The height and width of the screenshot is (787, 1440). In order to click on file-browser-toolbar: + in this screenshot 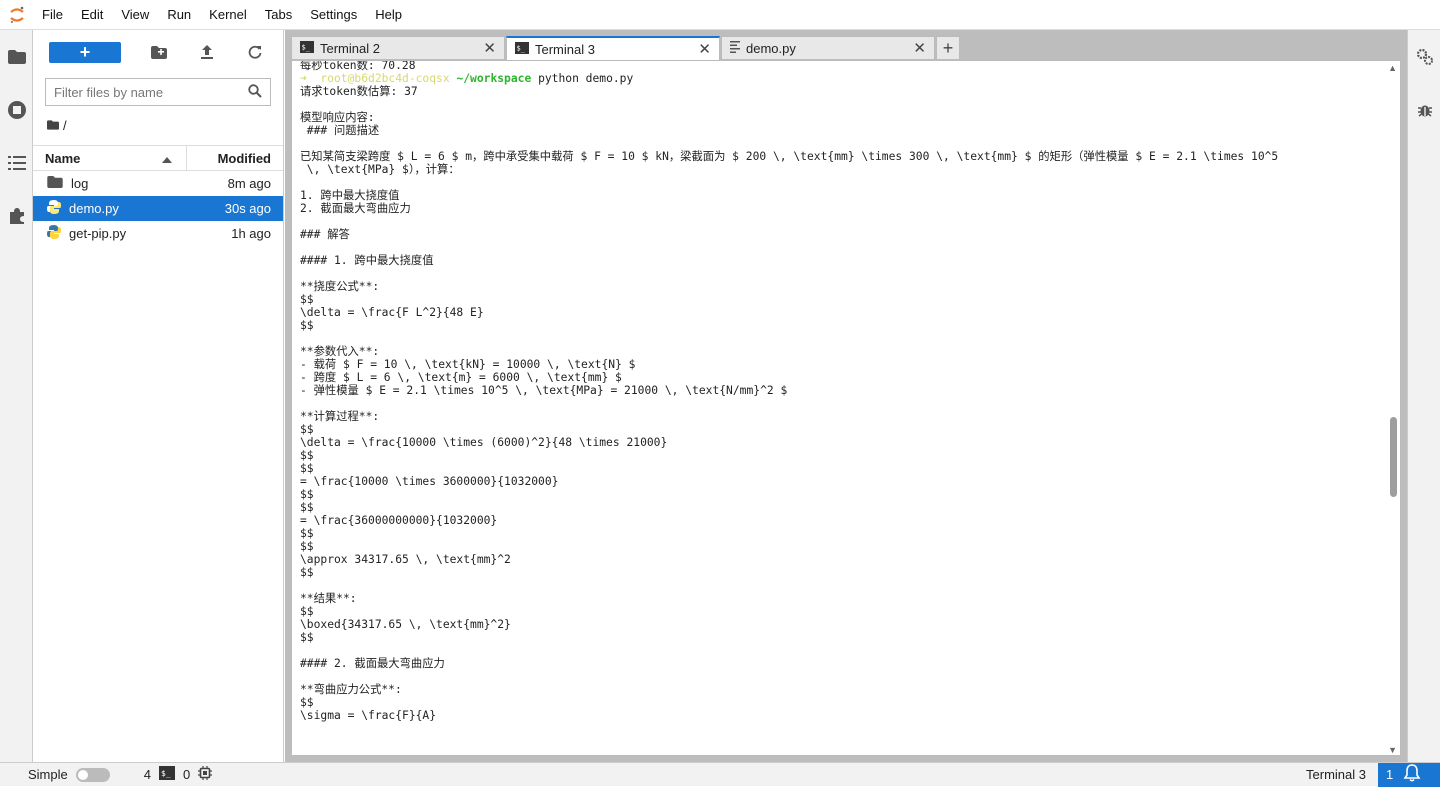, I will do `click(158, 52)`.